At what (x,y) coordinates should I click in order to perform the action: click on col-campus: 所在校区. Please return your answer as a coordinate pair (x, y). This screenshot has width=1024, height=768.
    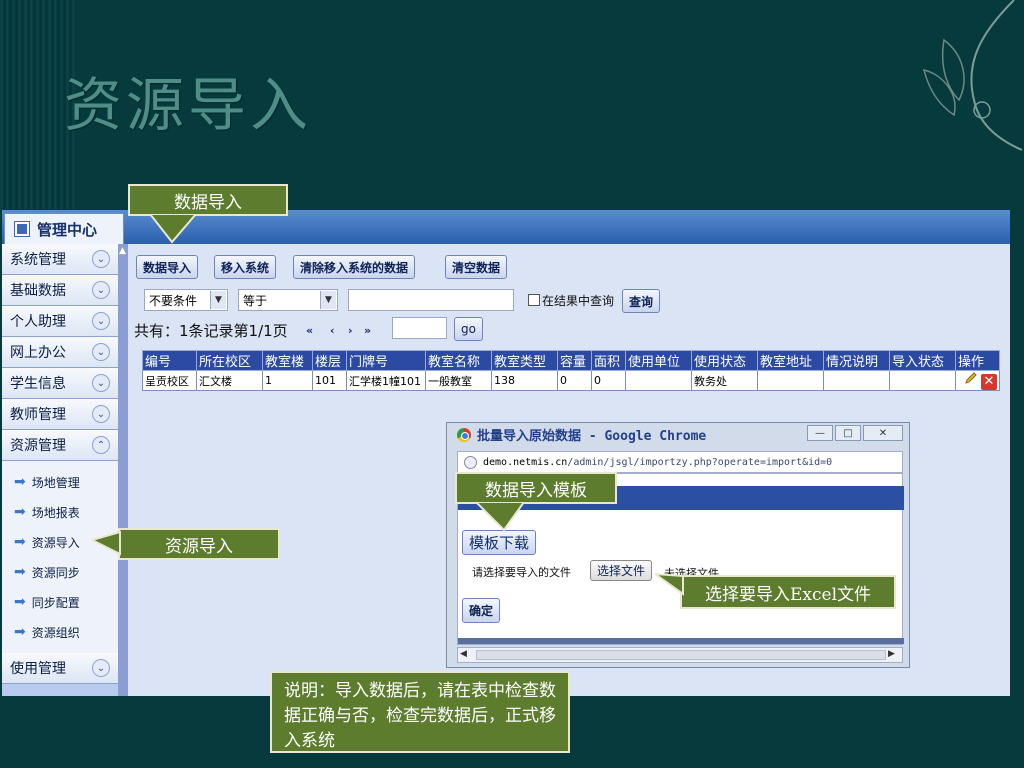
    Looking at the image, I should click on (229, 360).